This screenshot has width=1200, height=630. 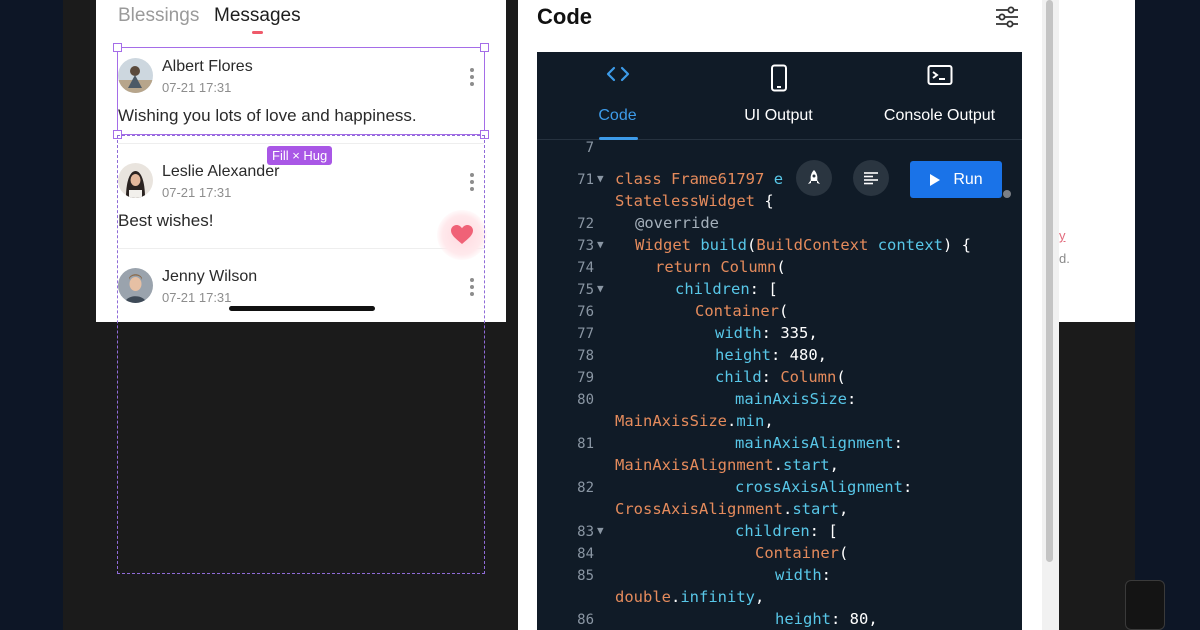 I want to click on peek-link: y, so click(x=1062, y=235).